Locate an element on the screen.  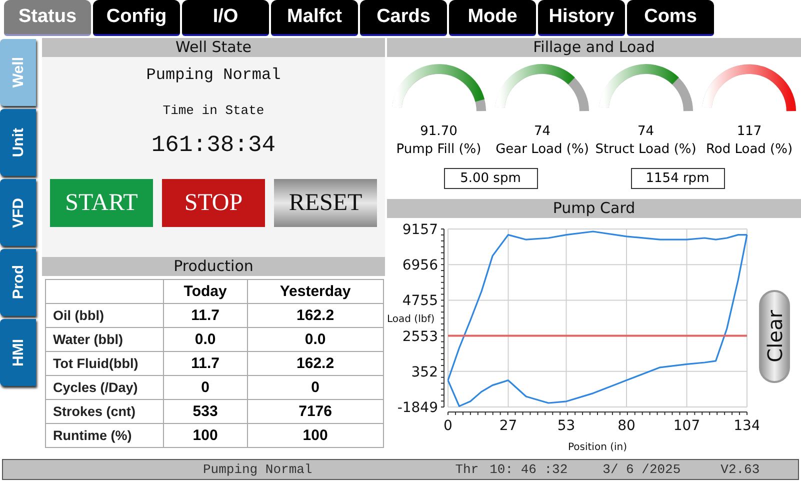
status-text: Pumping Normal is located at coordinates (257, 469).